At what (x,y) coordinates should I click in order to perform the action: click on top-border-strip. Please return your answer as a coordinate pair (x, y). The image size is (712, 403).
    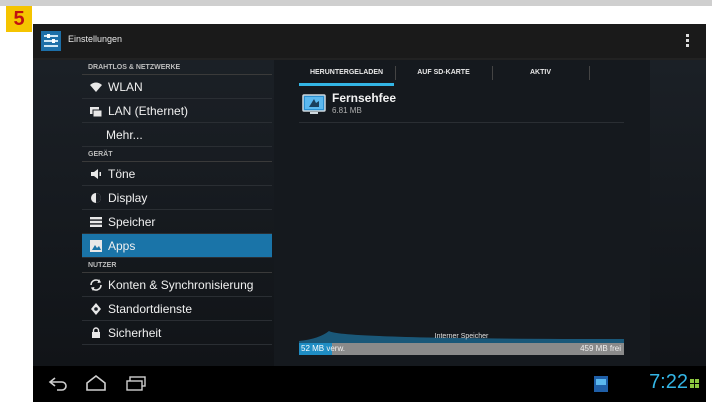
    Looking at the image, I should click on (356, 3).